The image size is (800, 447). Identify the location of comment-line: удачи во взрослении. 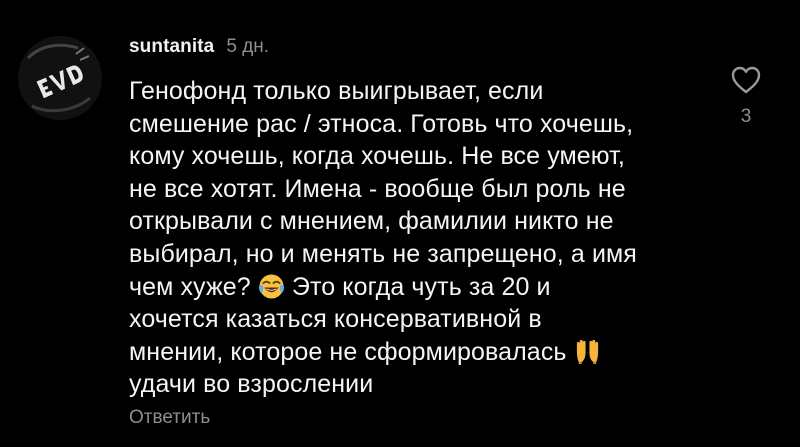
(251, 384).